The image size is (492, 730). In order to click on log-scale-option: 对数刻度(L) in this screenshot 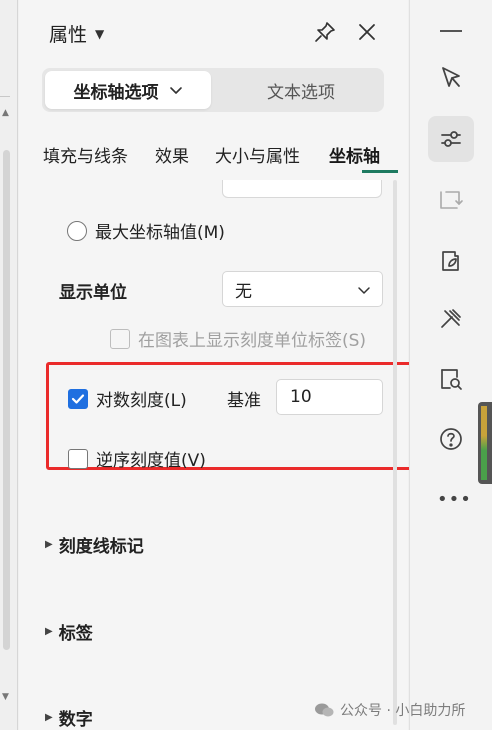, I will do `click(127, 398)`.